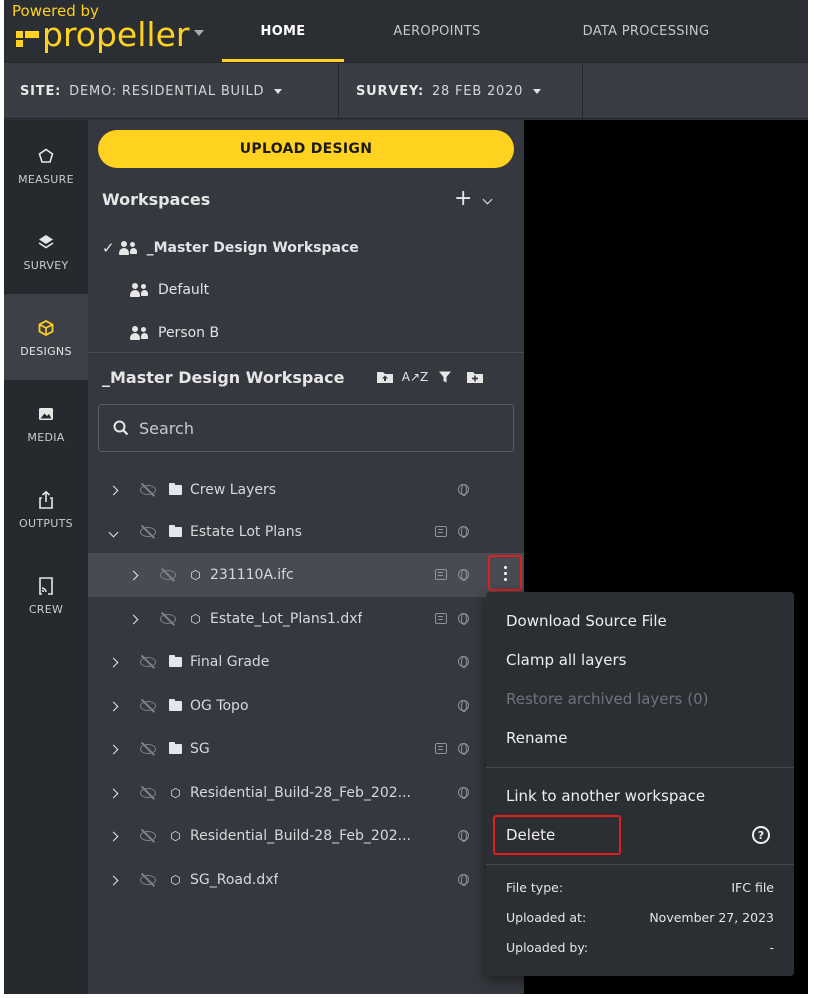 The width and height of the screenshot is (814, 998). I want to click on layers-icon, so click(46, 242).